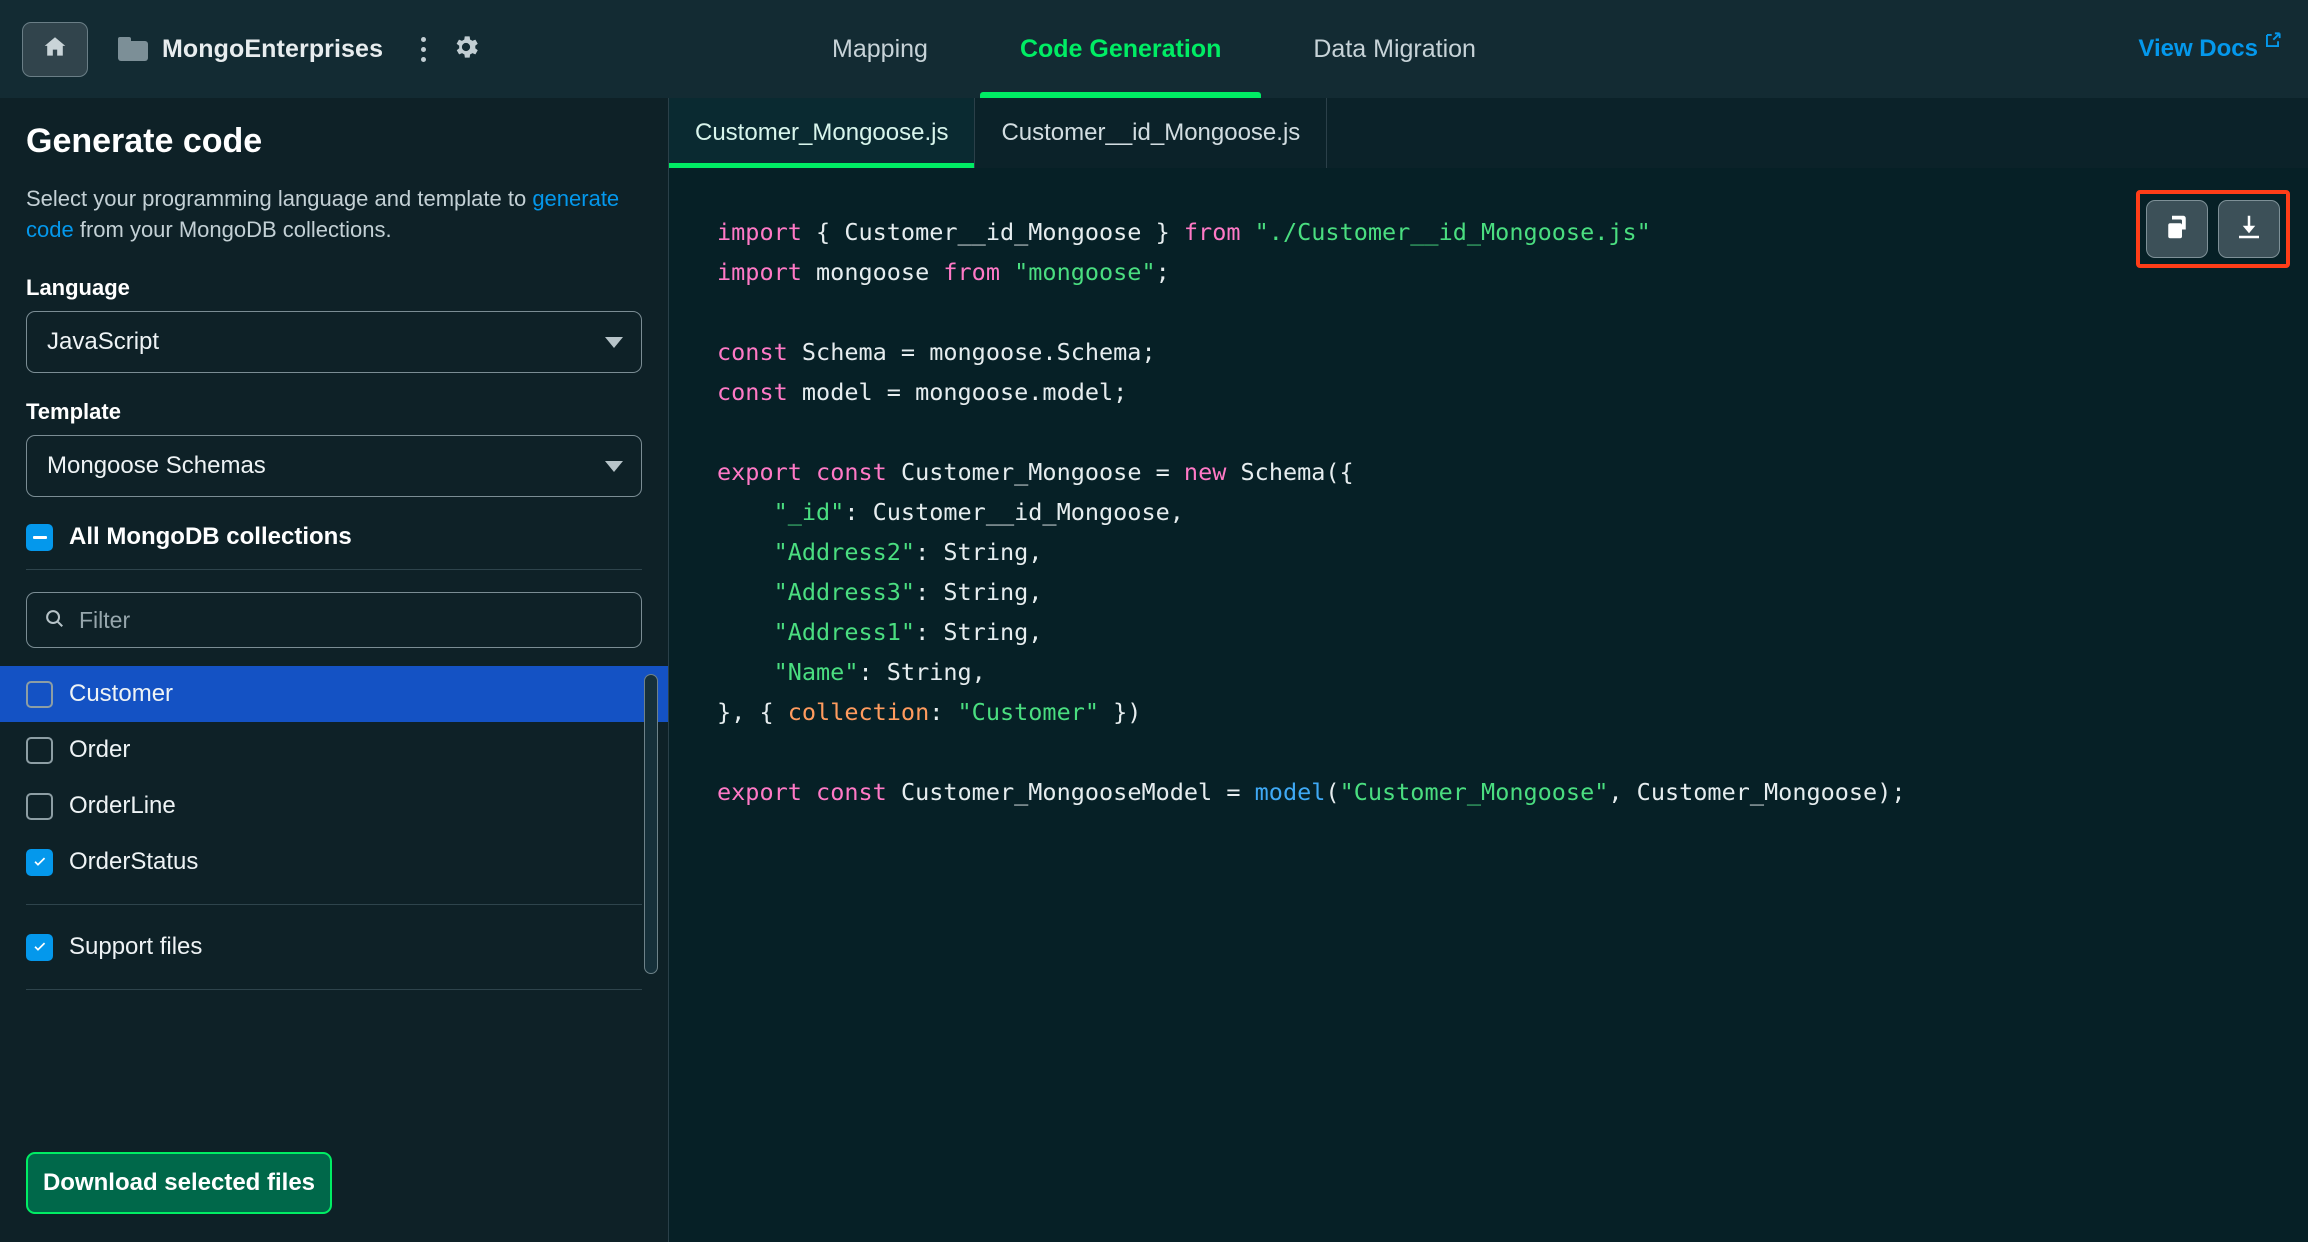 Image resolution: width=2308 pixels, height=1242 pixels. I want to click on home-button, so click(55, 49).